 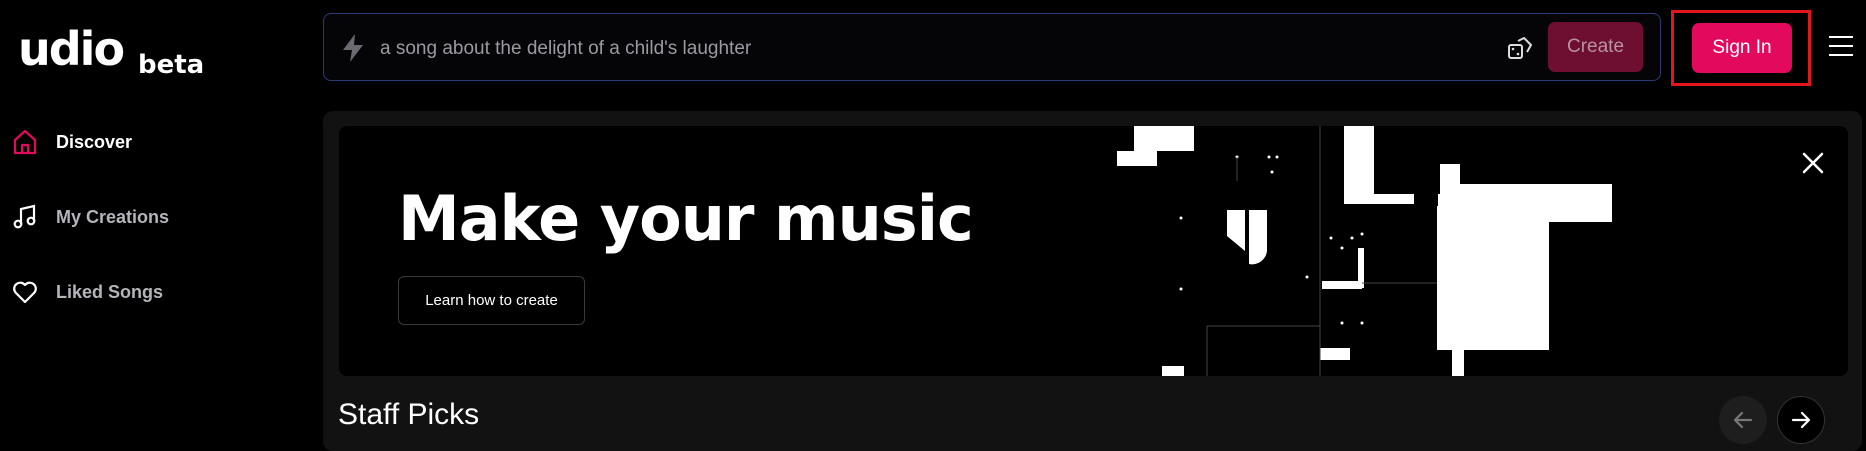 I want to click on section-title: Staff Picks, so click(x=409, y=414).